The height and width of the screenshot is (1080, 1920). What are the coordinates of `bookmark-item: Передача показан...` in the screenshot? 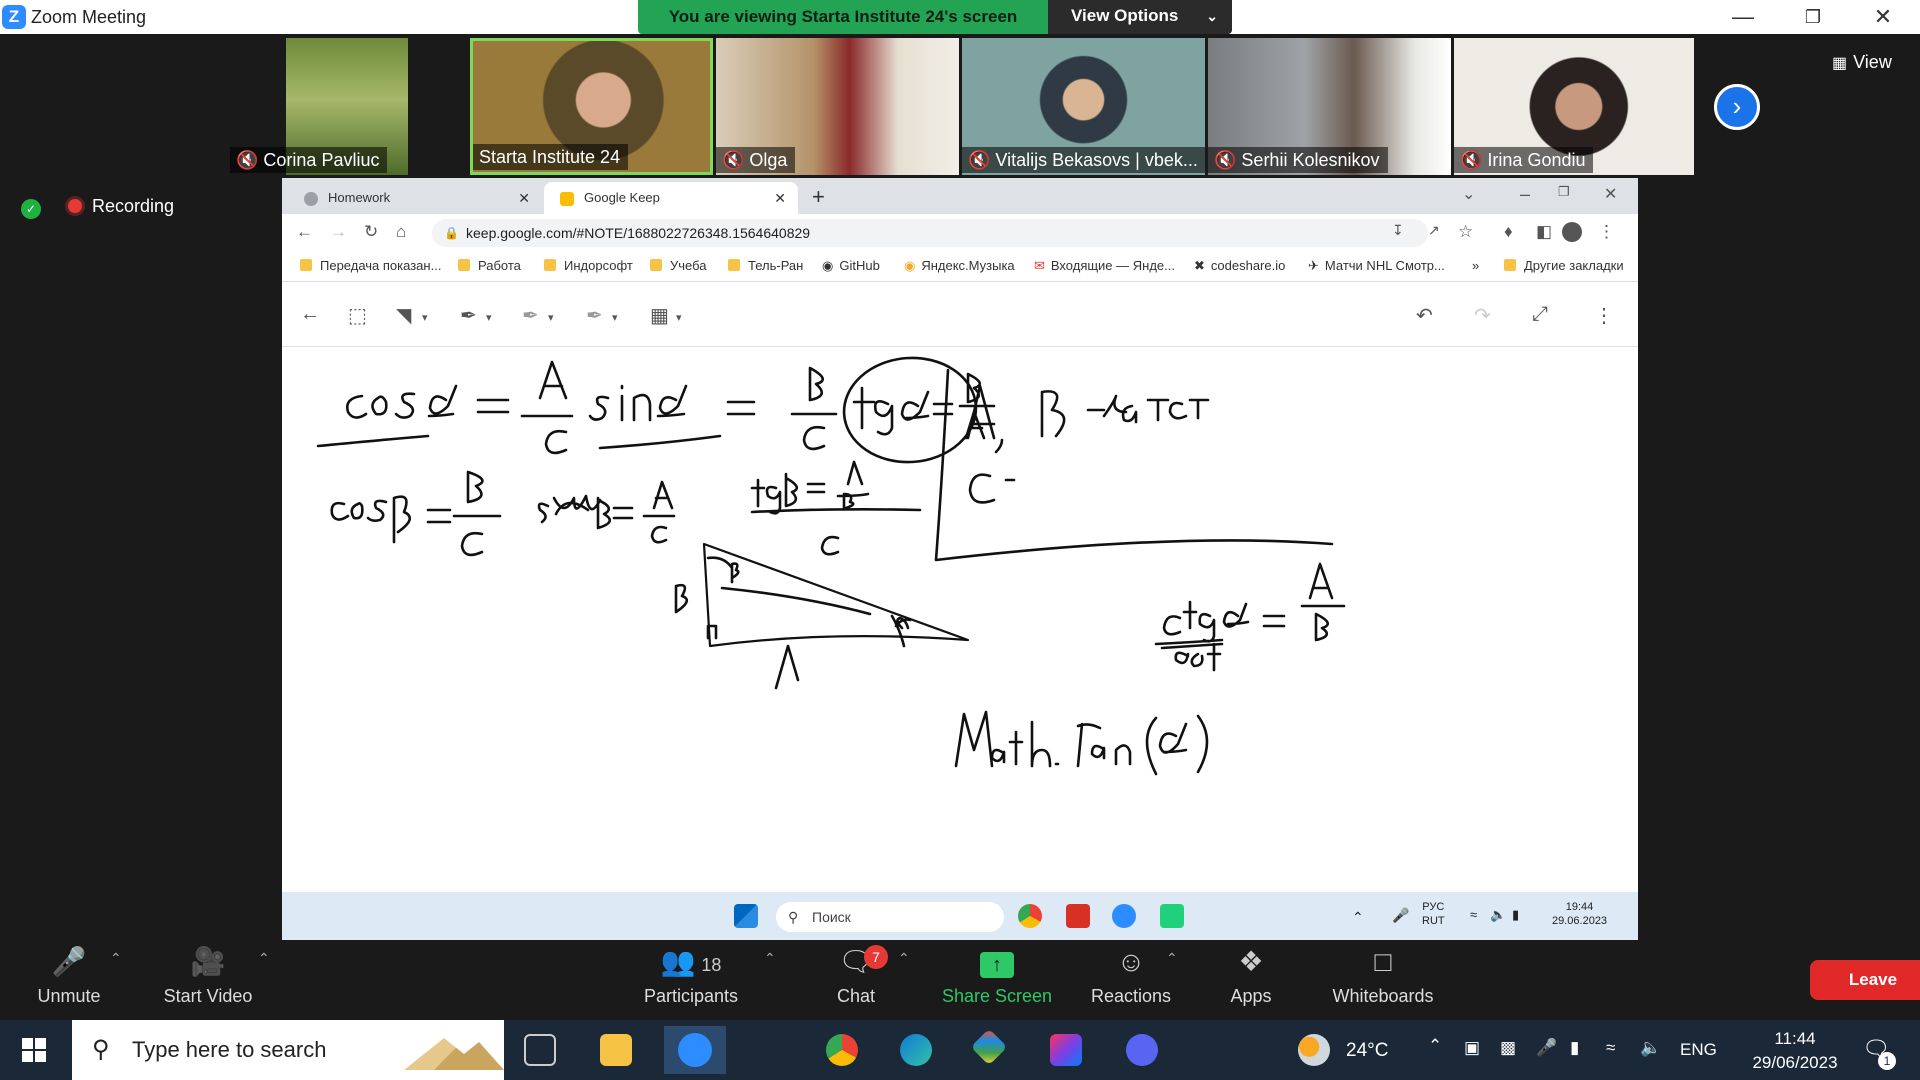 It's located at (370, 265).